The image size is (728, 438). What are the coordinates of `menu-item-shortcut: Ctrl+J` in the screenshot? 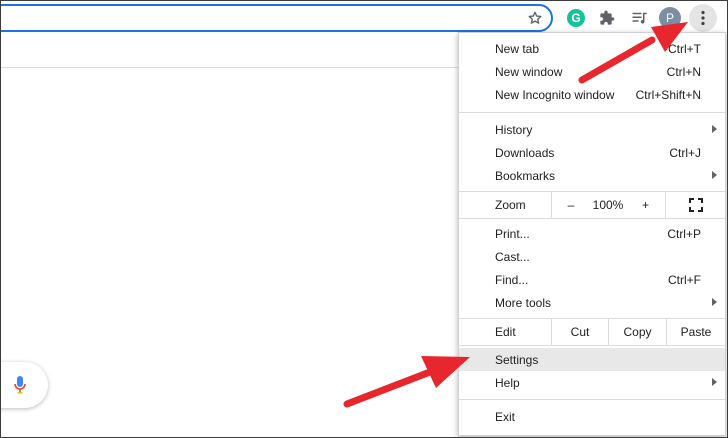 It's located at (685, 152).